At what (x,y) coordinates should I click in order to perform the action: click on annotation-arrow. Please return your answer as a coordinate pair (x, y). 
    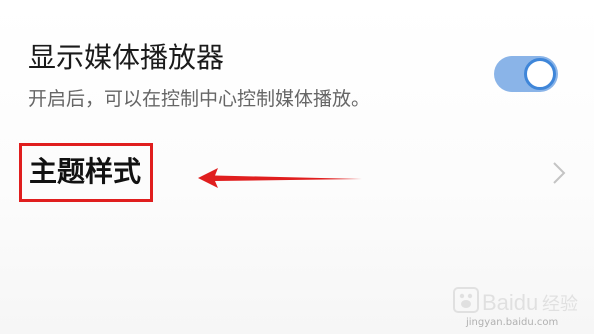
    Looking at the image, I should click on (280, 178).